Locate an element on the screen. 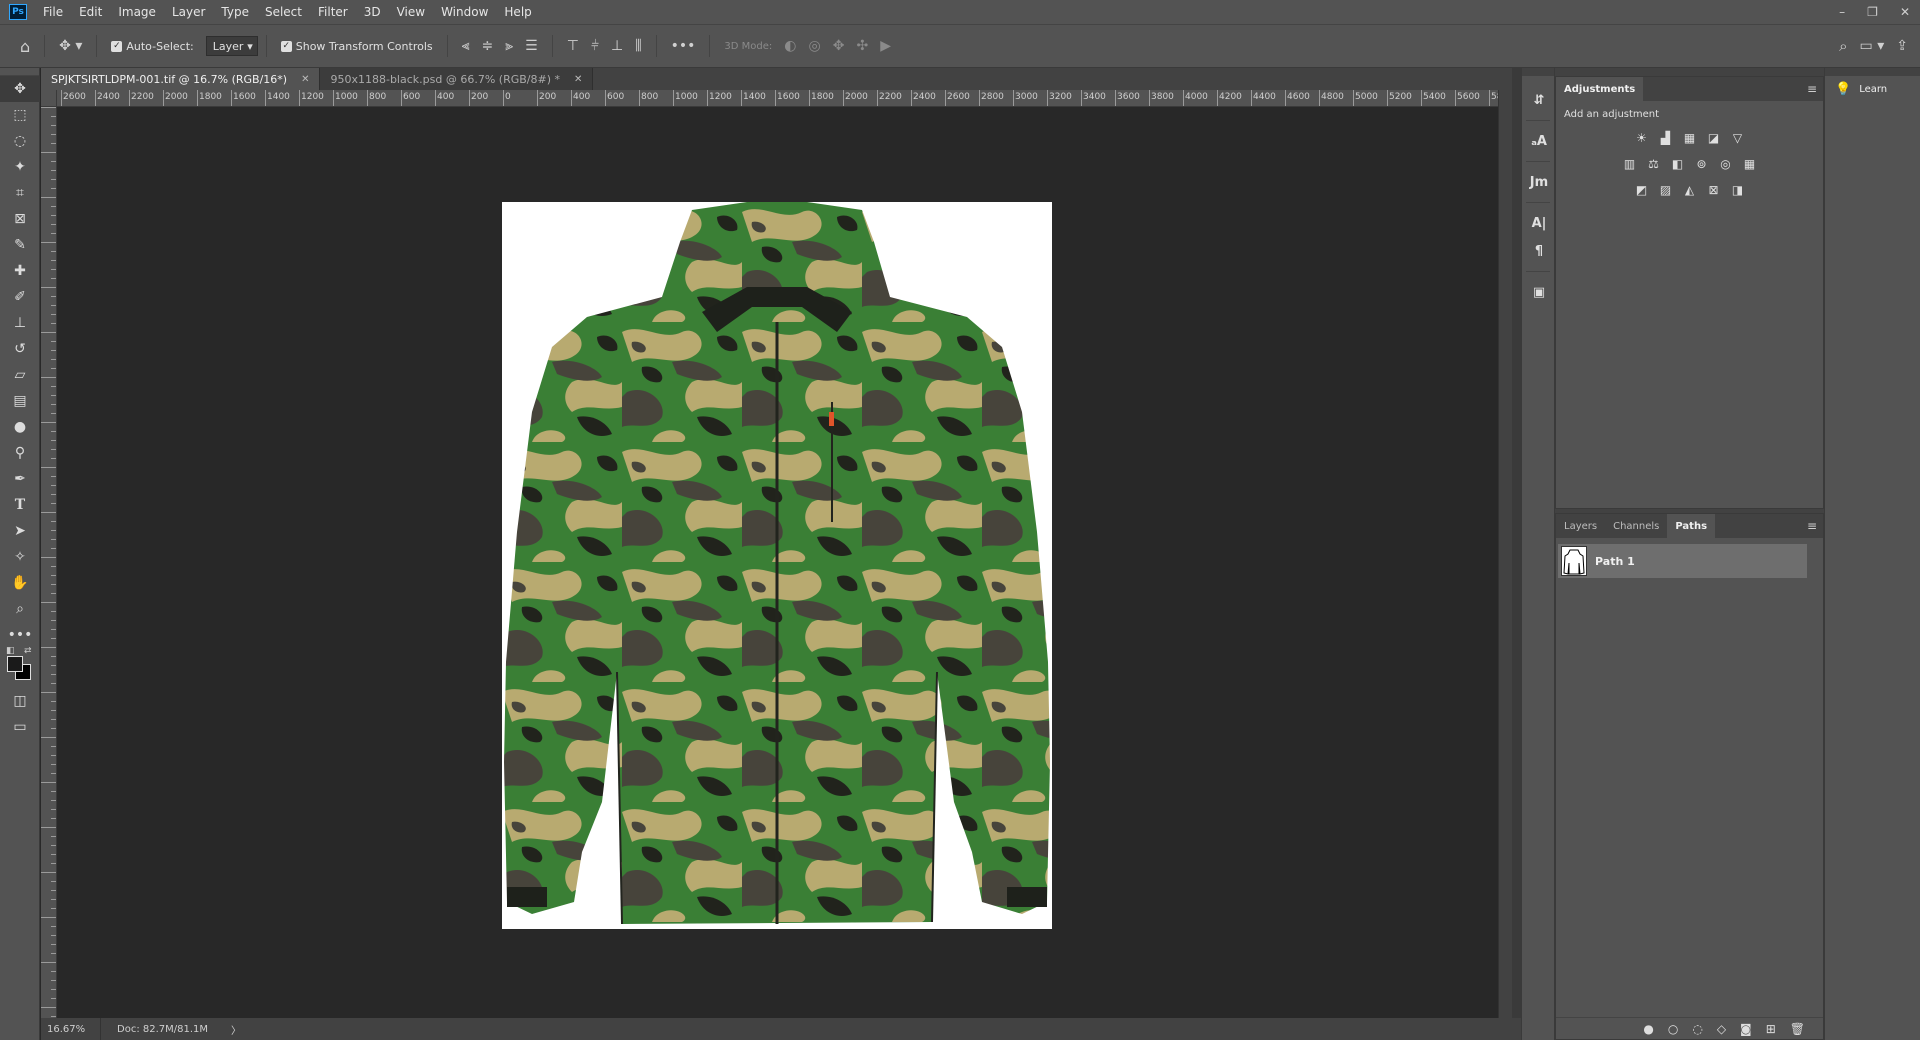 This screenshot has height=1040, width=1920. 3d-slide-icon: ✣ is located at coordinates (862, 46).